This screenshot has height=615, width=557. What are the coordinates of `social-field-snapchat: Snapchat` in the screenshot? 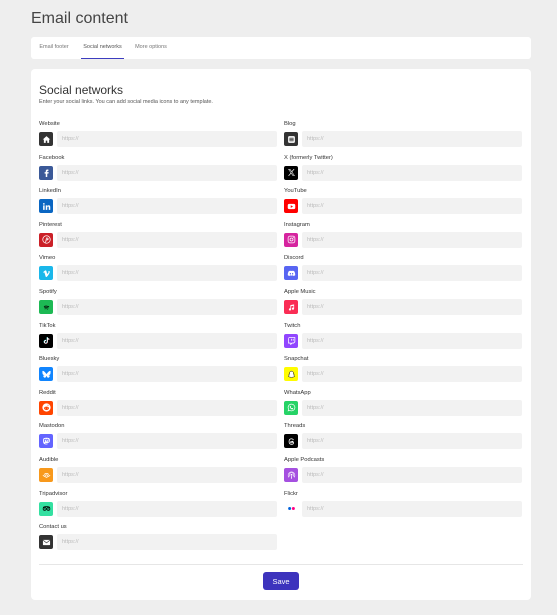 It's located at (403, 371).